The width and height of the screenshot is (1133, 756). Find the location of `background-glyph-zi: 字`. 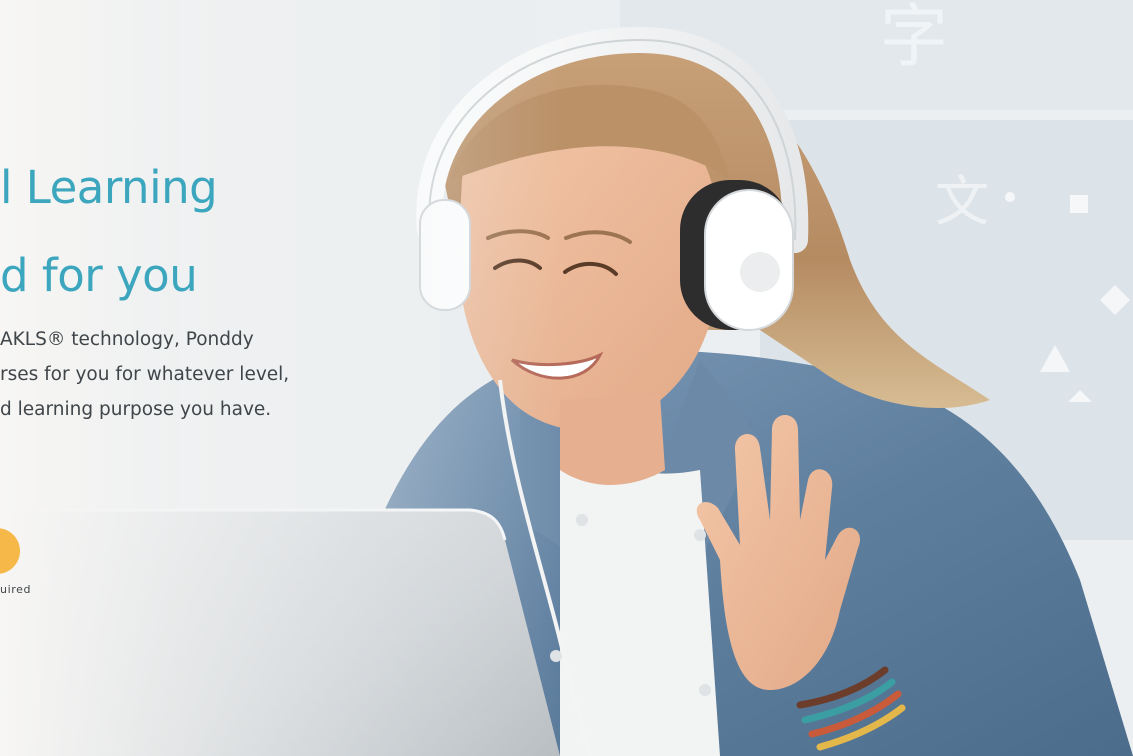

background-glyph-zi: 字 is located at coordinates (914, 38).